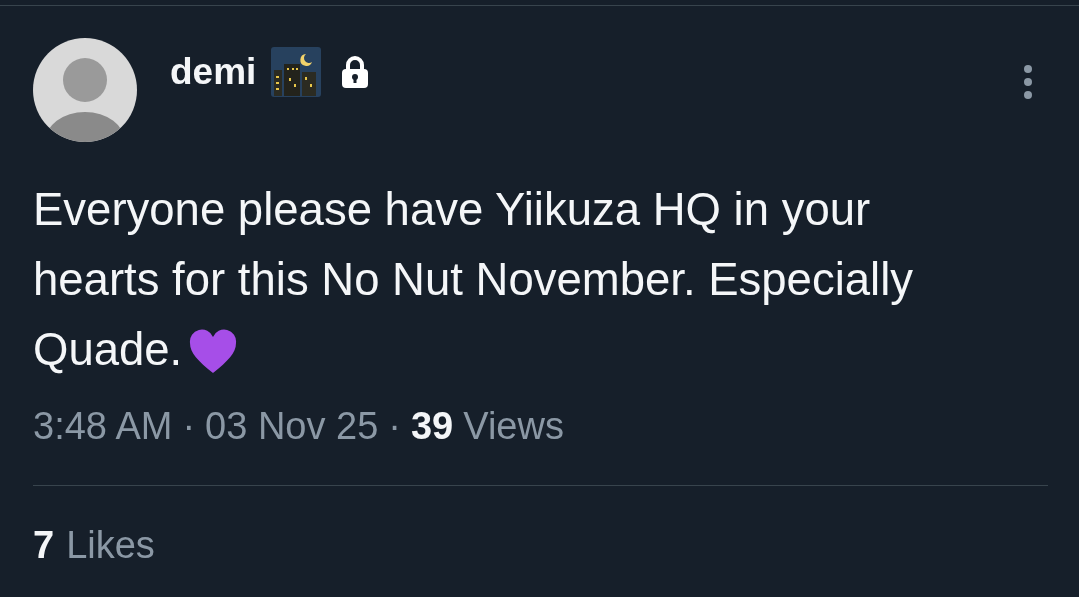 Image resolution: width=1079 pixels, height=597 pixels. I want to click on more-icon, so click(1028, 82).